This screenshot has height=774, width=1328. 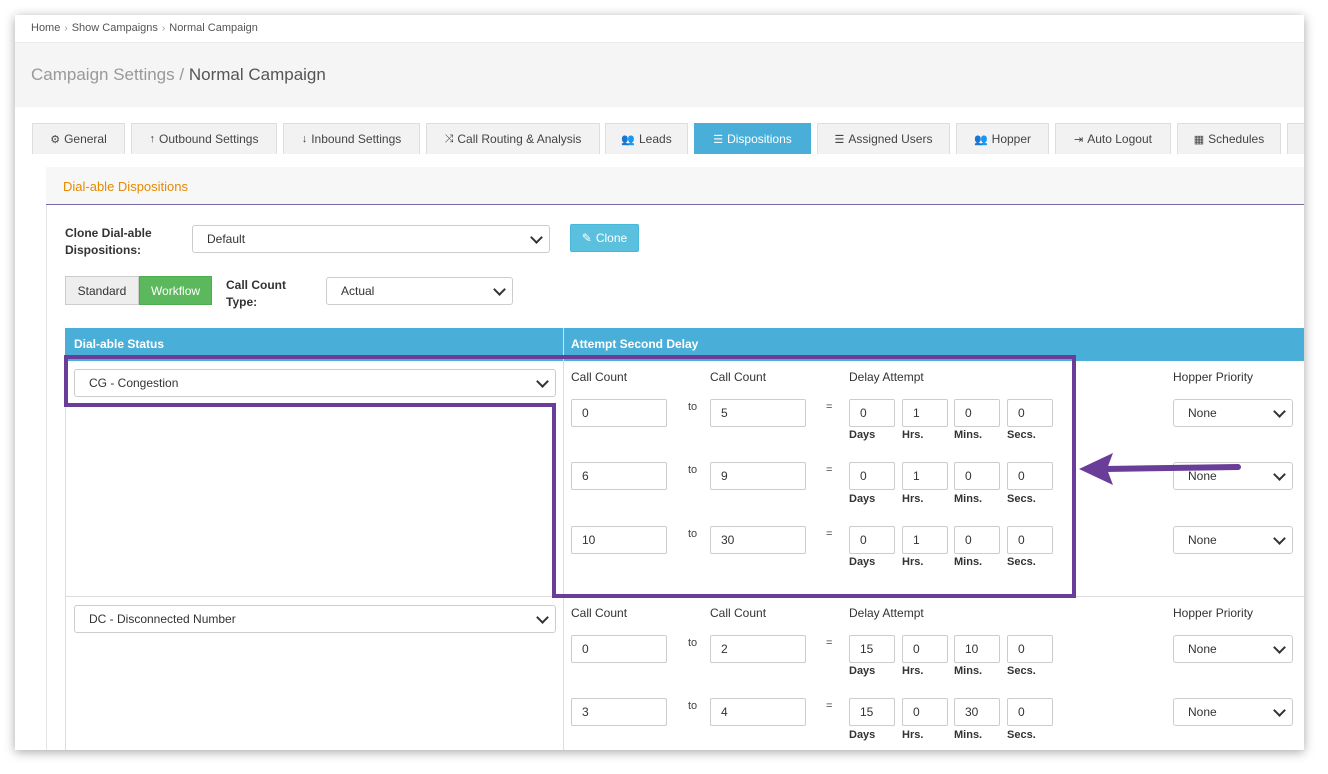 I want to click on minutes-input: 30, so click(x=977, y=712).